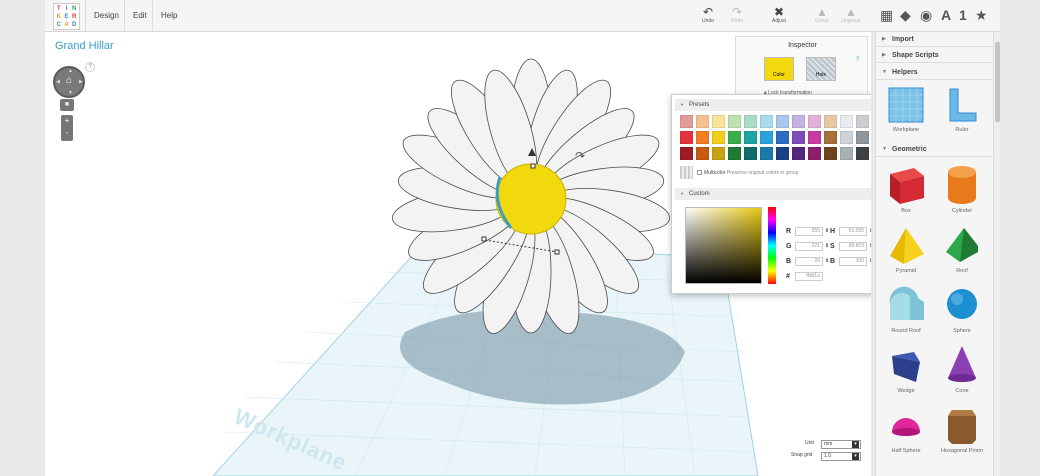  Describe the element at coordinates (804, 276) in the screenshot. I see `hex-field: # ffdd1a` at that location.